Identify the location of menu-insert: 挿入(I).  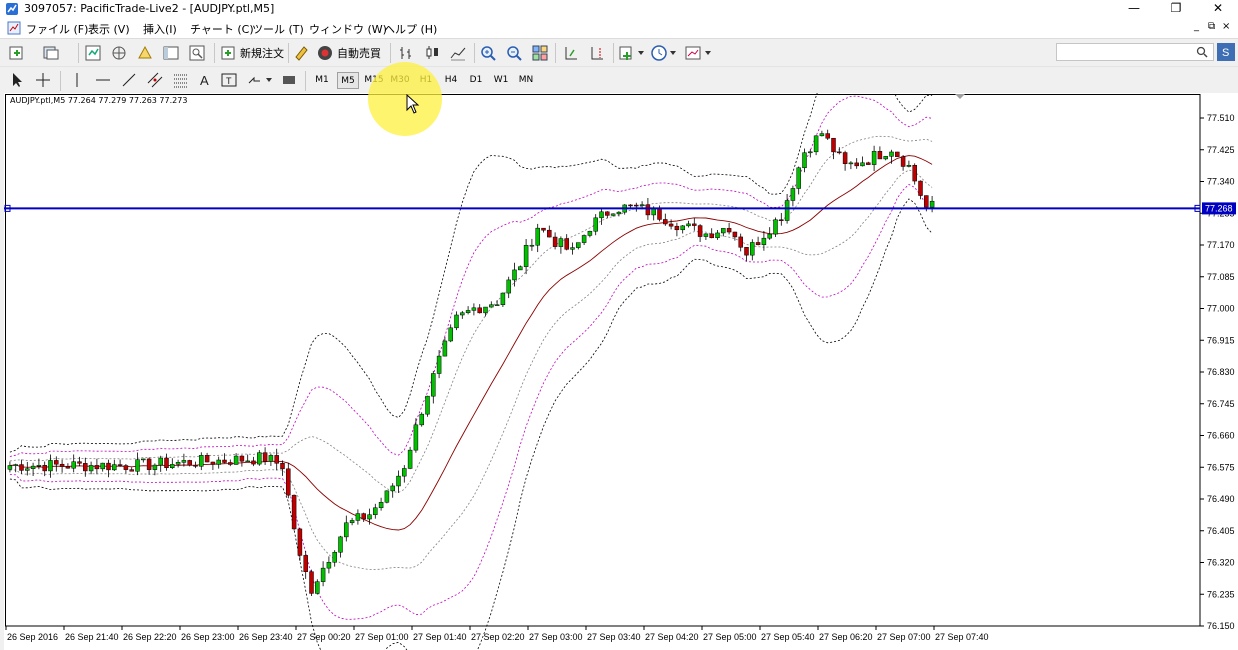
(160, 29).